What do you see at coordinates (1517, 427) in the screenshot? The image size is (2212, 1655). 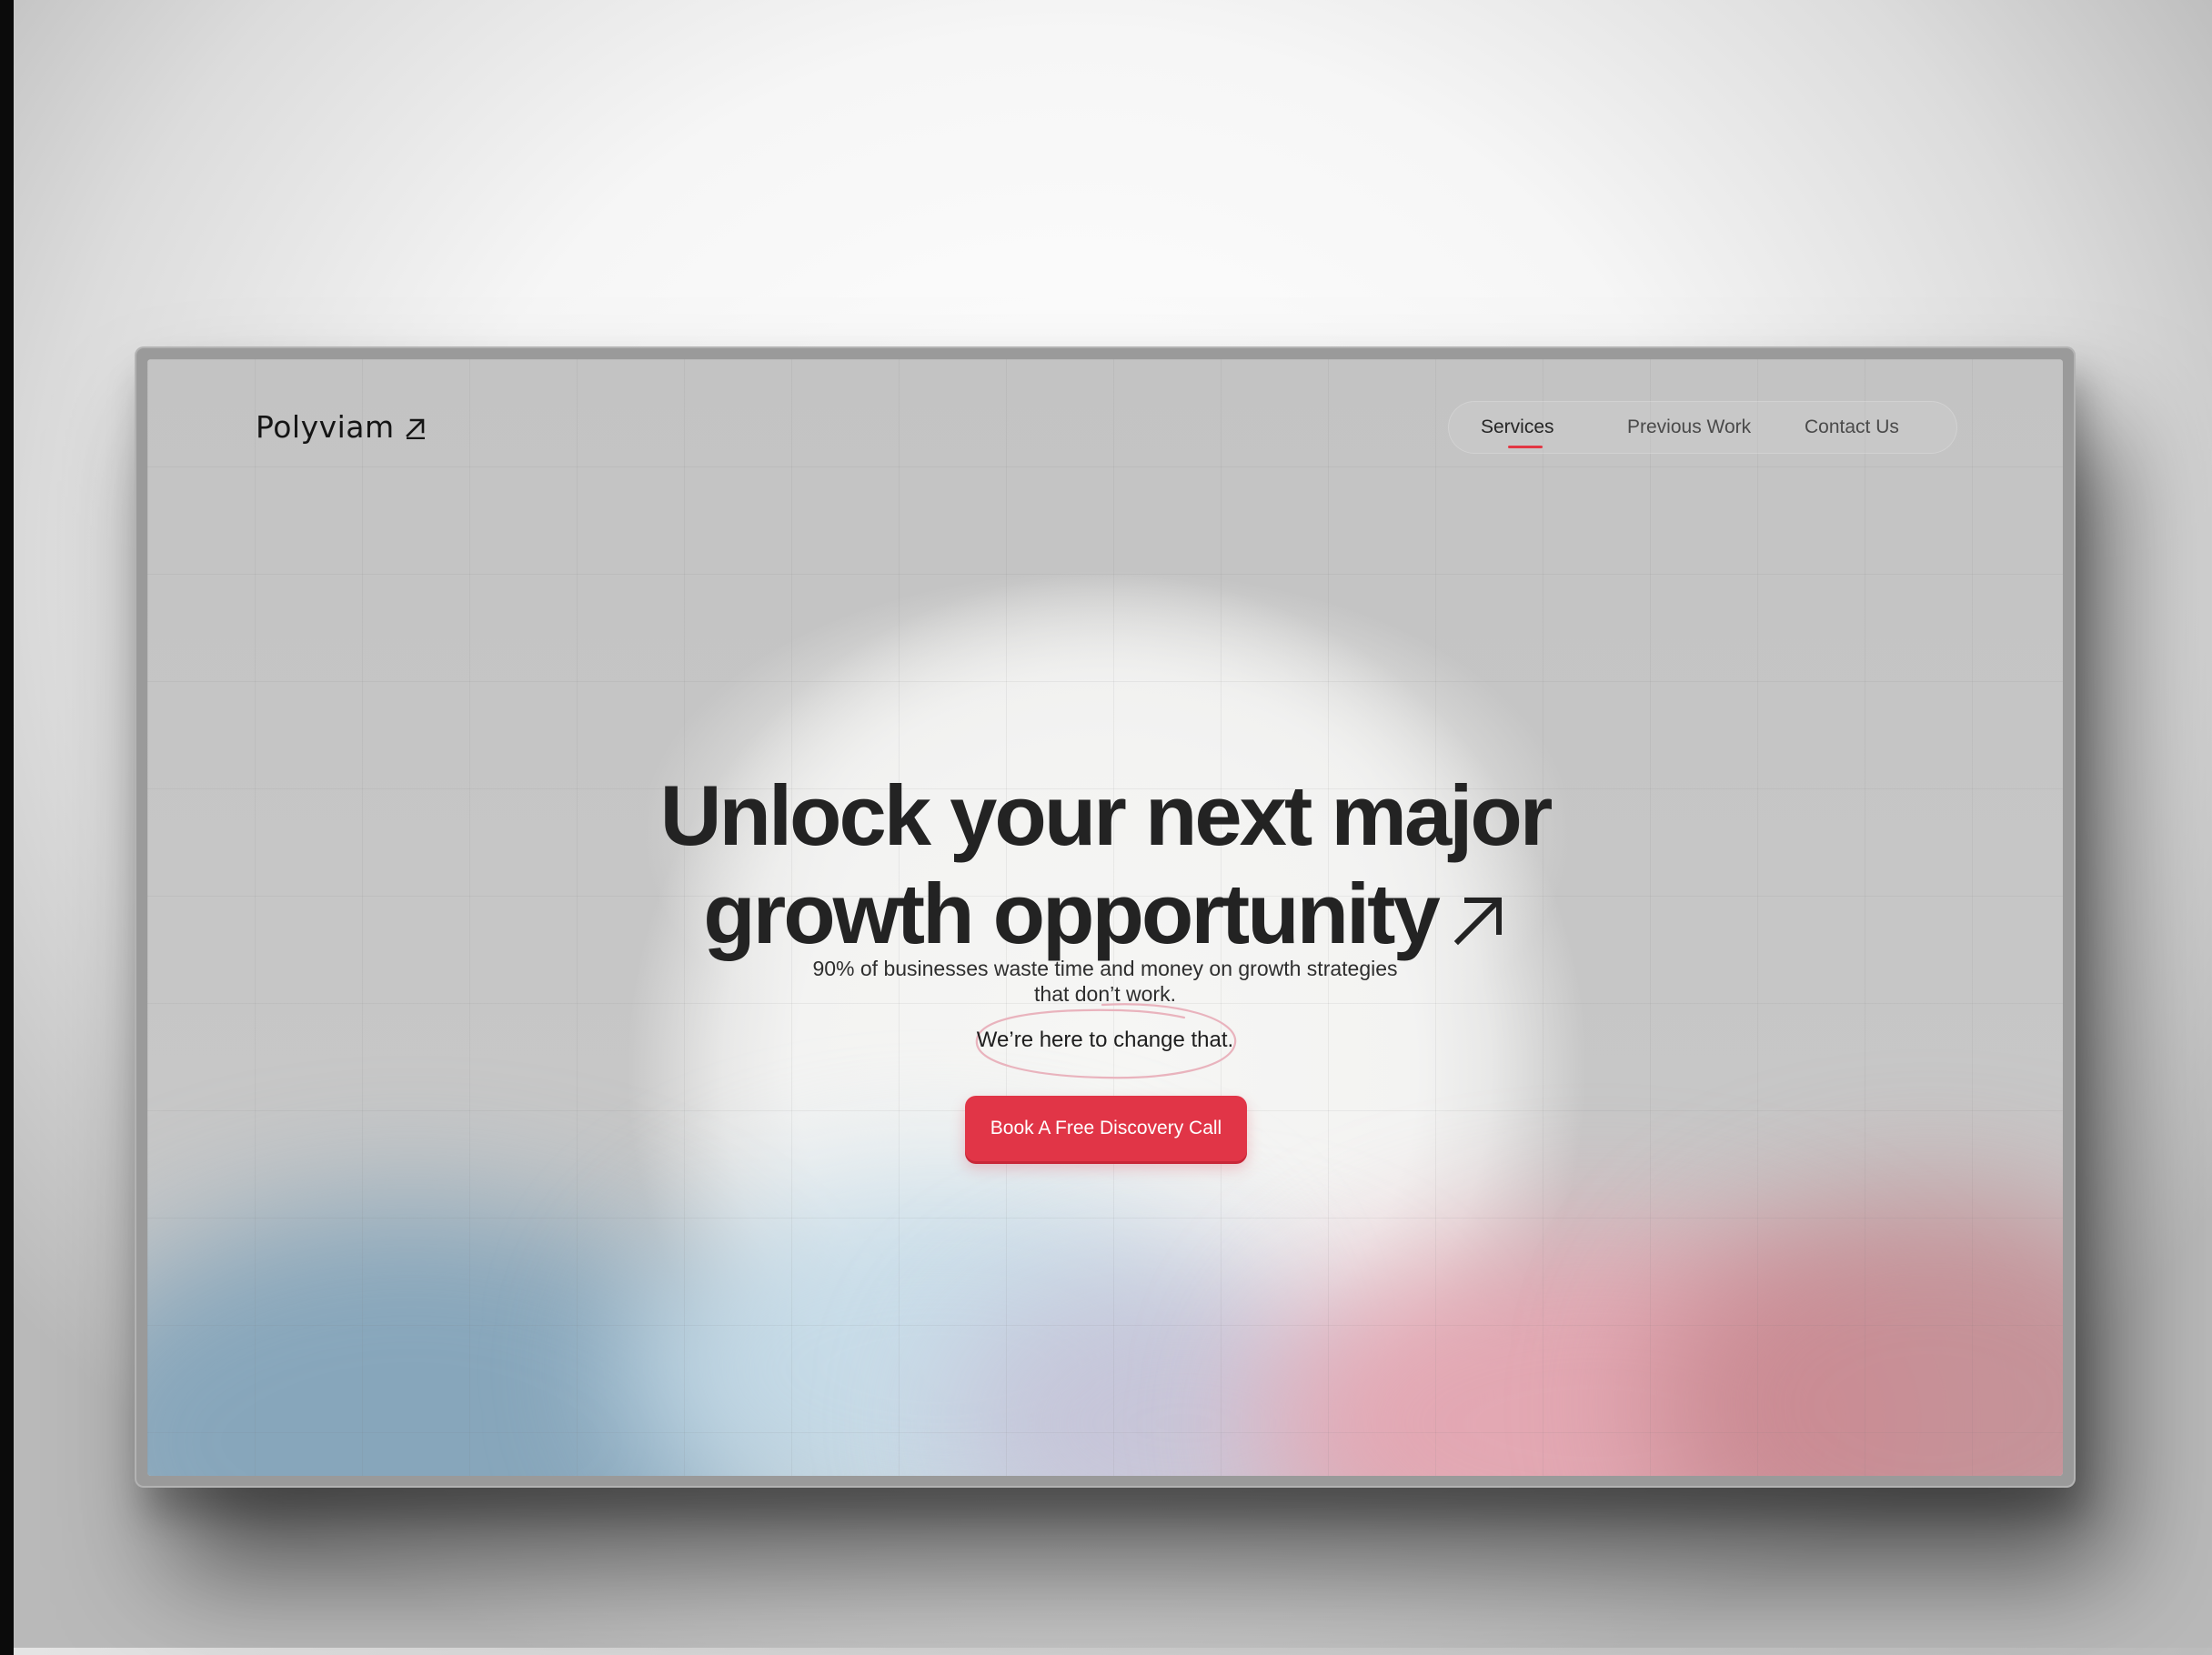 I see `nav-item-services: Services` at bounding box center [1517, 427].